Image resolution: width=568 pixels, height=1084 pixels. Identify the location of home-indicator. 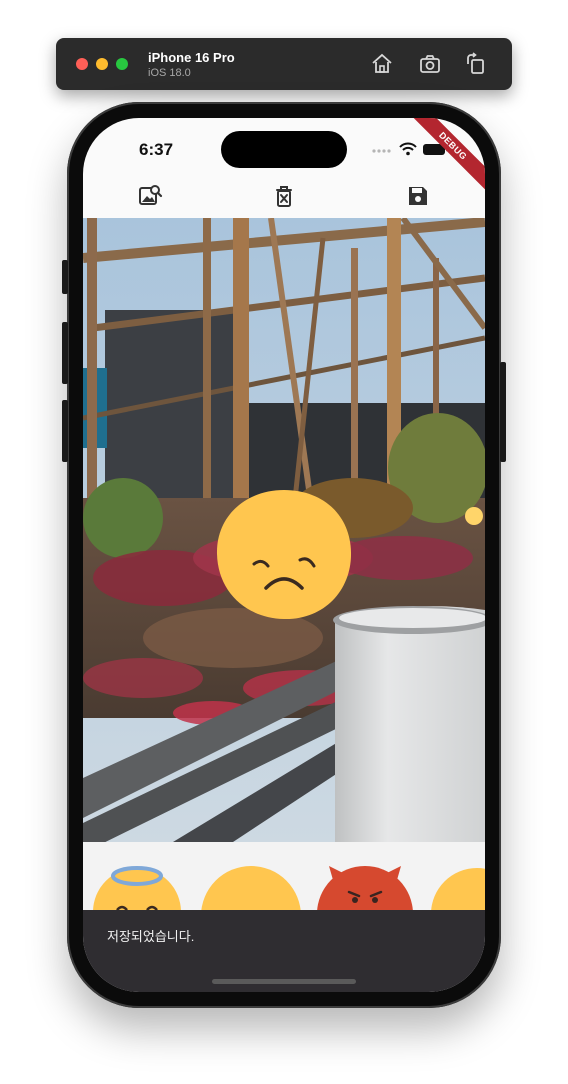
(284, 981).